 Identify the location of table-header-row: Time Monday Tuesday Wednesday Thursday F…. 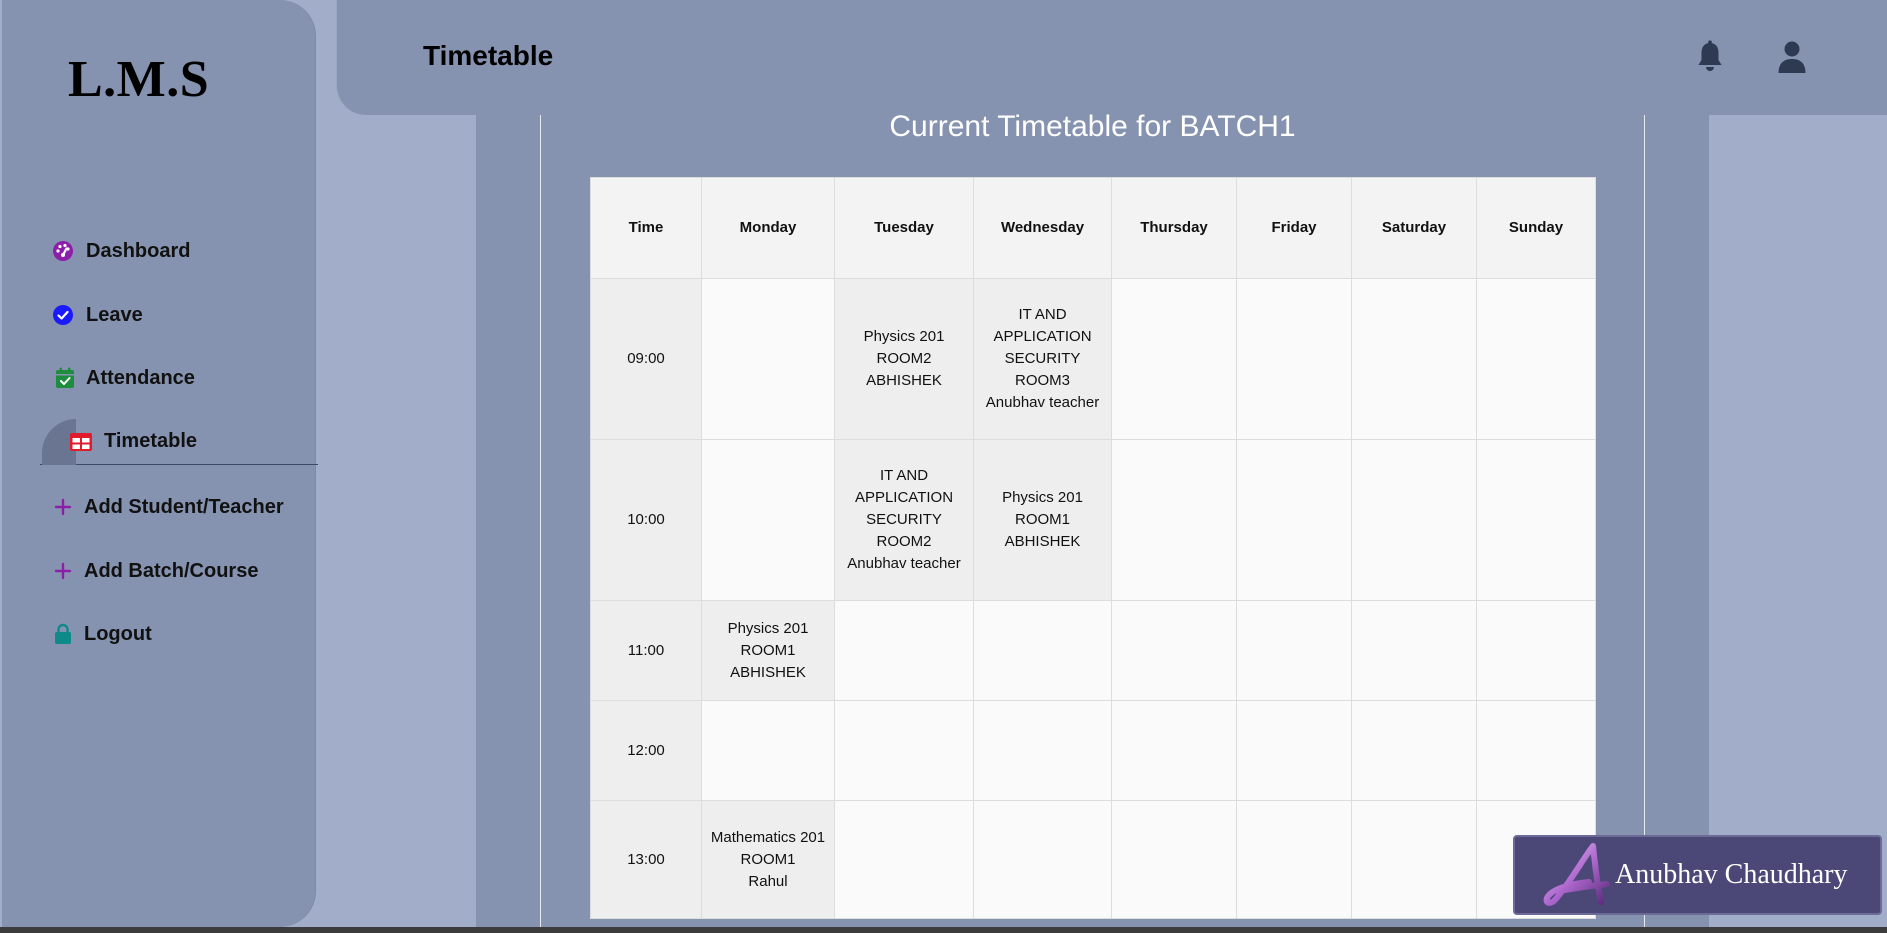
(1093, 228).